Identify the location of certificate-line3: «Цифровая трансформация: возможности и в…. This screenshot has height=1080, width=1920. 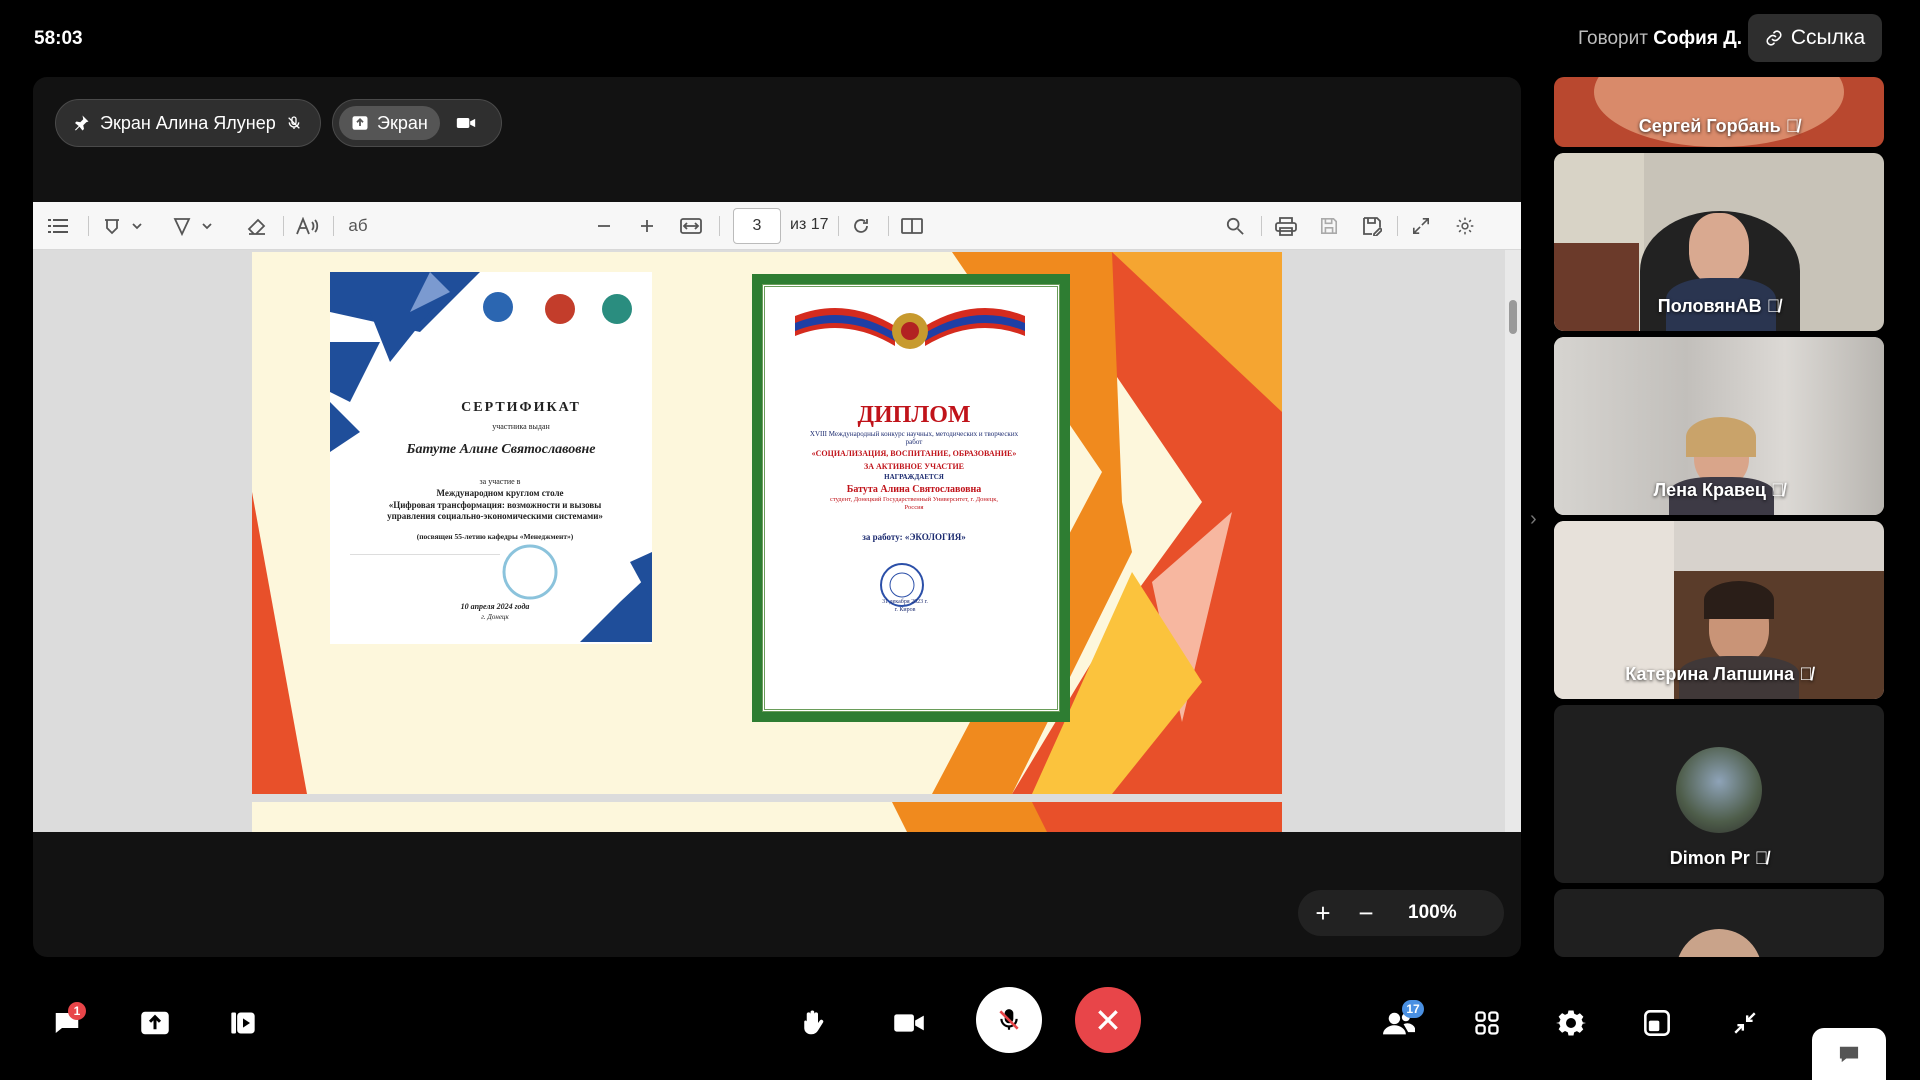
(495, 510).